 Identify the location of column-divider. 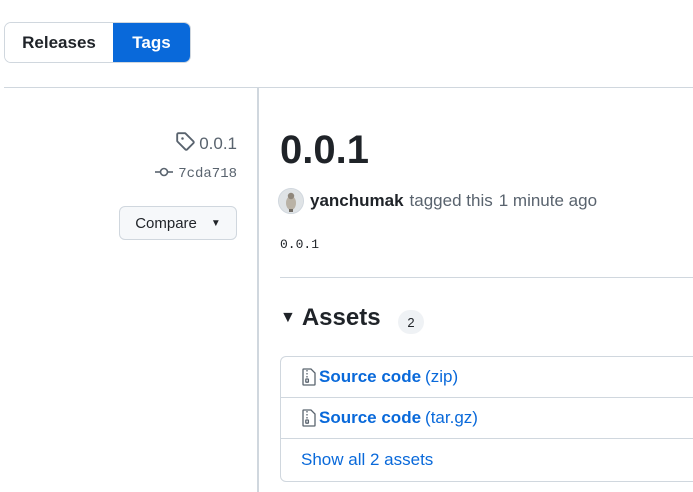
(258, 290).